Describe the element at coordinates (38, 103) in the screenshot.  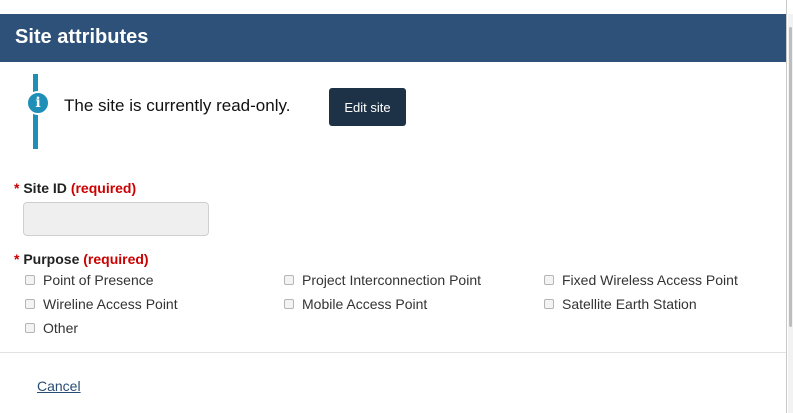
I see `info-icon: i` at that location.